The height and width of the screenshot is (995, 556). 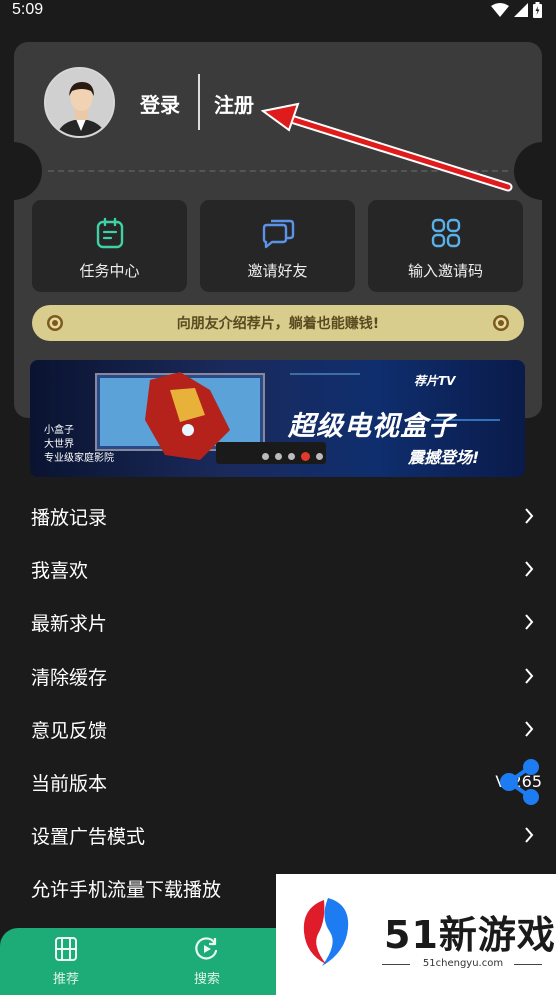 I want to click on menu-item-current-version: 当前版本 V 265, so click(x=278, y=782).